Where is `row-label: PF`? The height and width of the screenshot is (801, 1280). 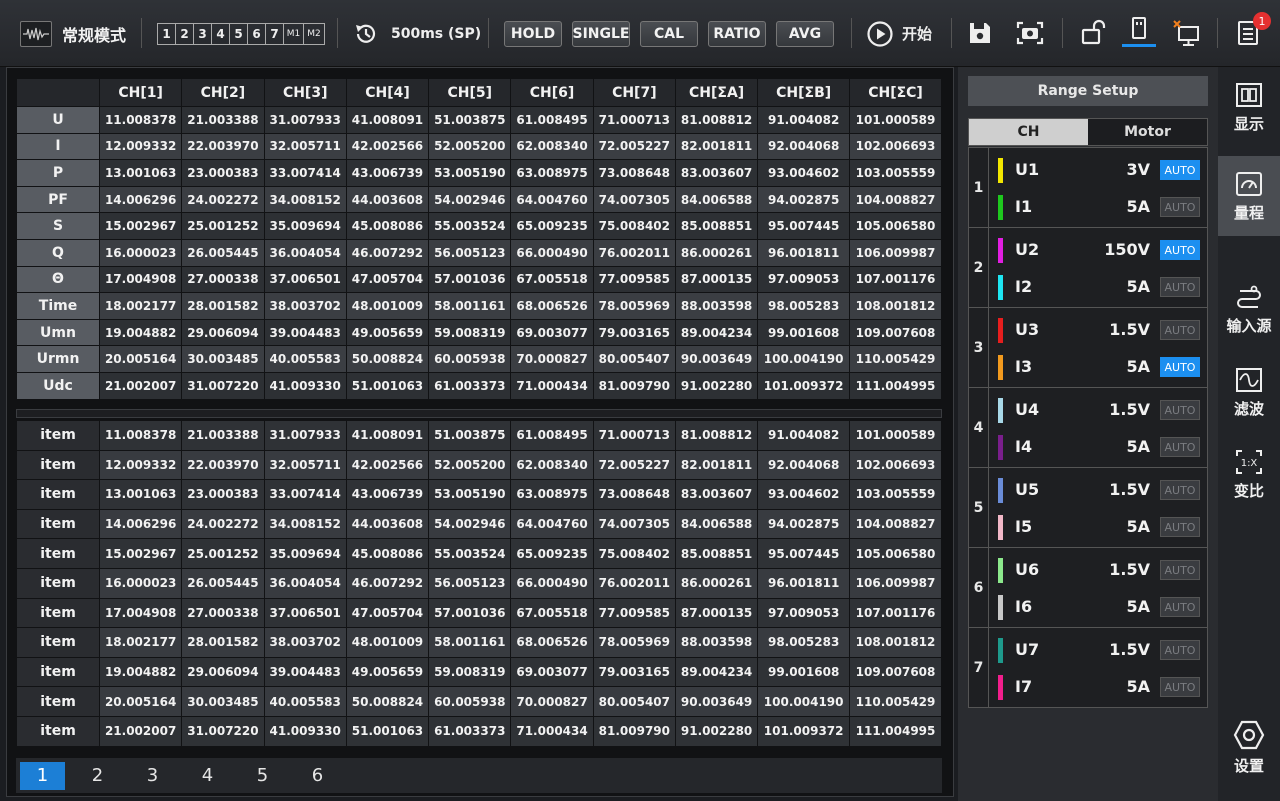
row-label: PF is located at coordinates (58, 199).